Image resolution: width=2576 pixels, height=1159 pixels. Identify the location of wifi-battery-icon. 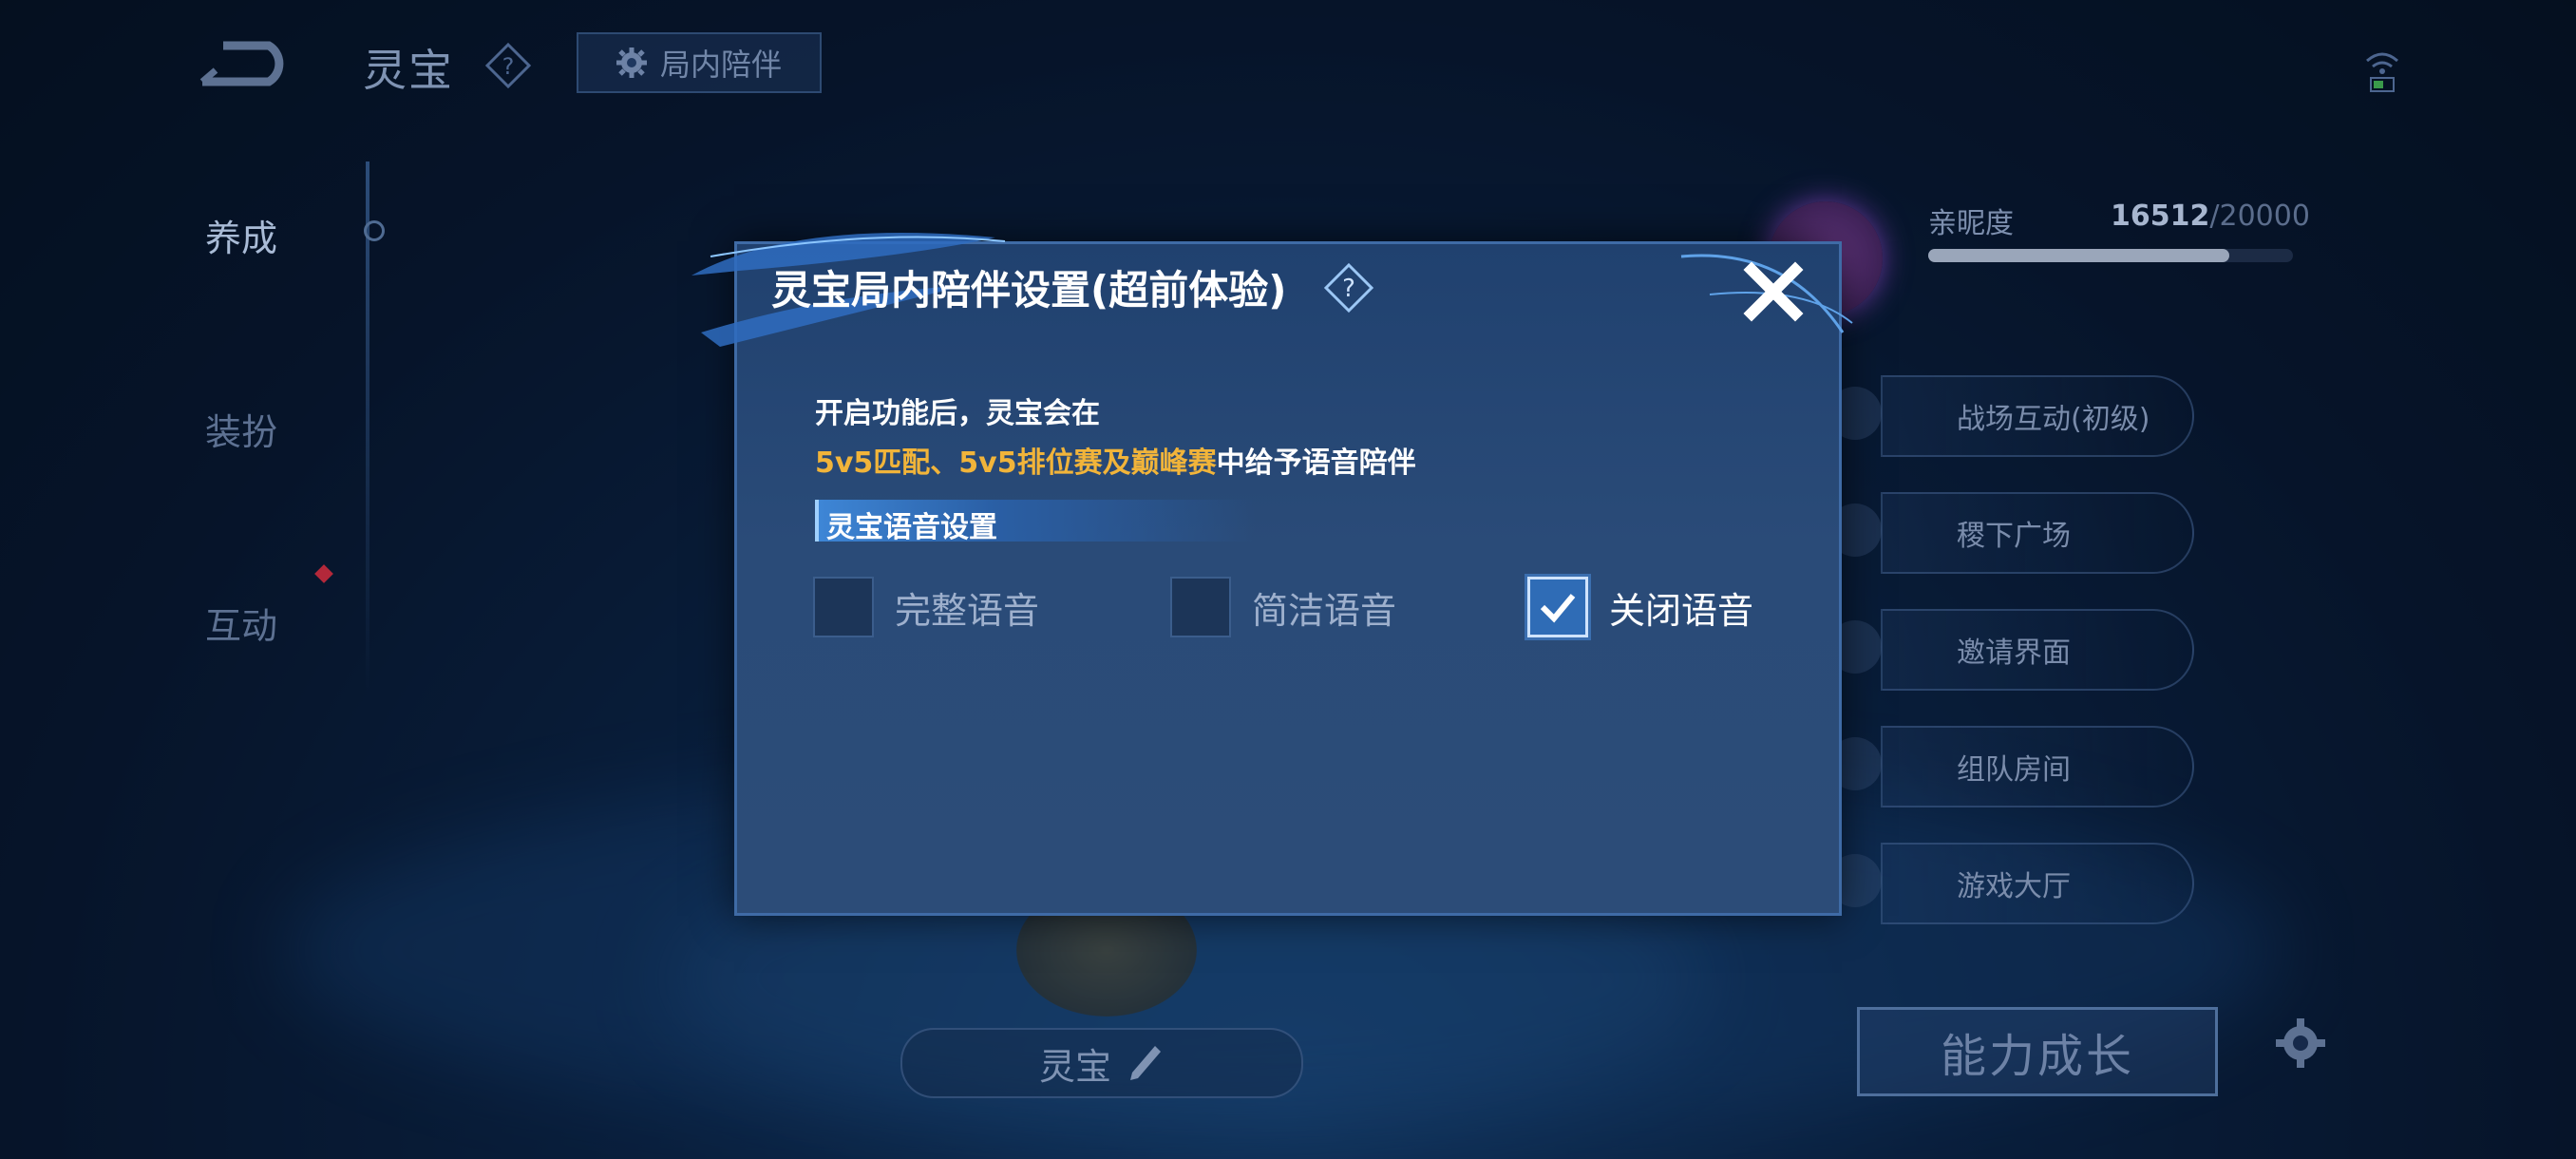
(2382, 72).